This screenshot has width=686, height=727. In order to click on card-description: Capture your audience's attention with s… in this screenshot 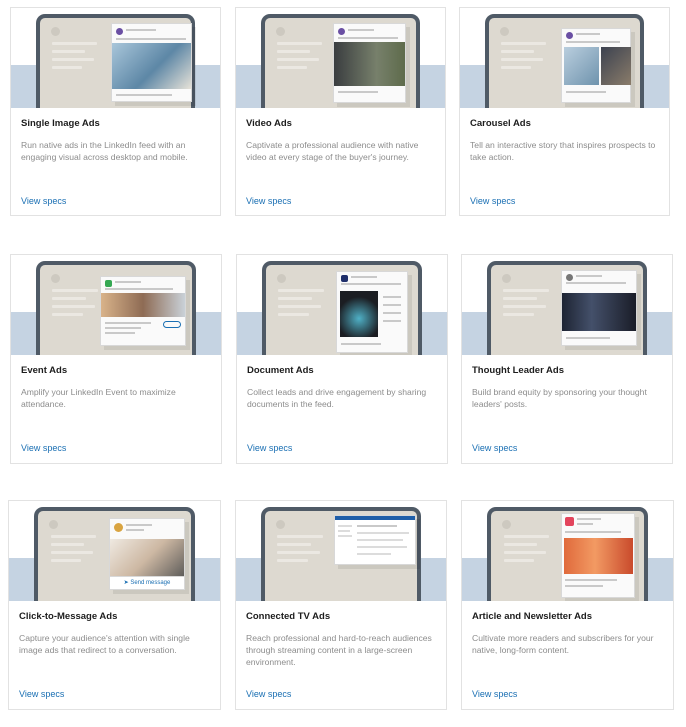, I will do `click(104, 644)`.